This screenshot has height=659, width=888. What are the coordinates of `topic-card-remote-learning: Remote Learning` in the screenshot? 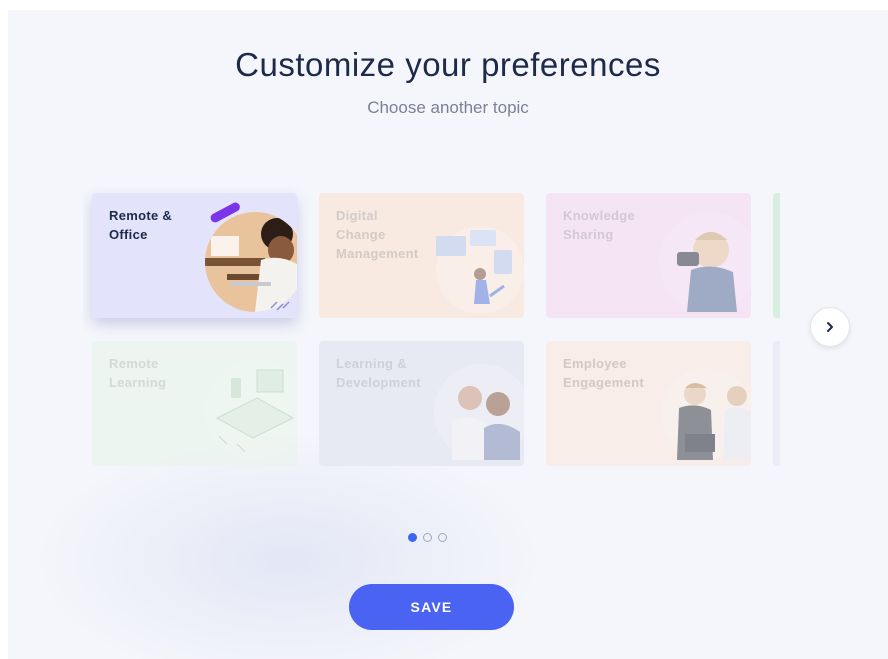 It's located at (194, 403).